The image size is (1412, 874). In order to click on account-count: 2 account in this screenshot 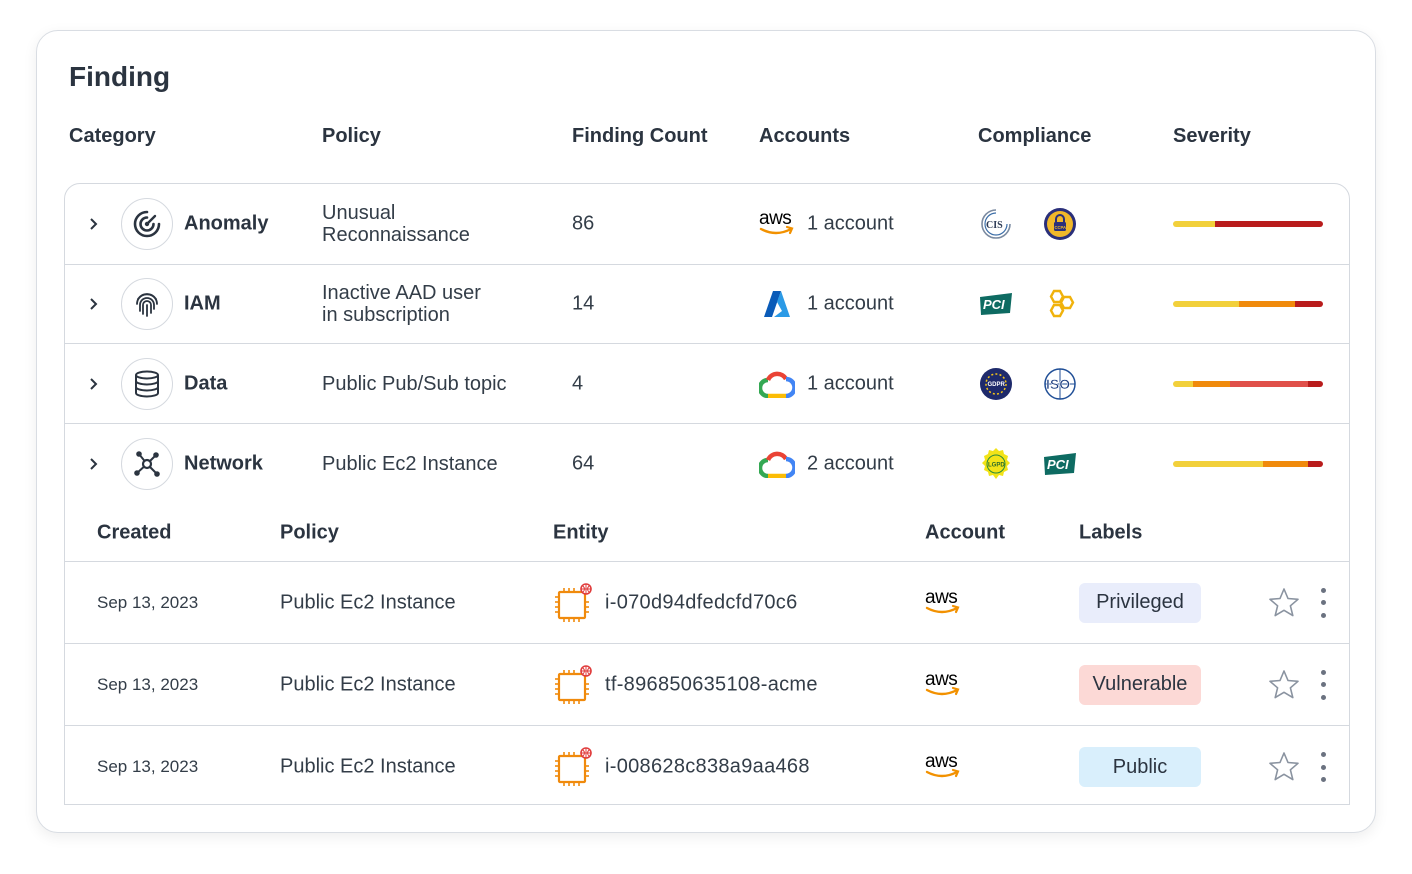, I will do `click(850, 464)`.